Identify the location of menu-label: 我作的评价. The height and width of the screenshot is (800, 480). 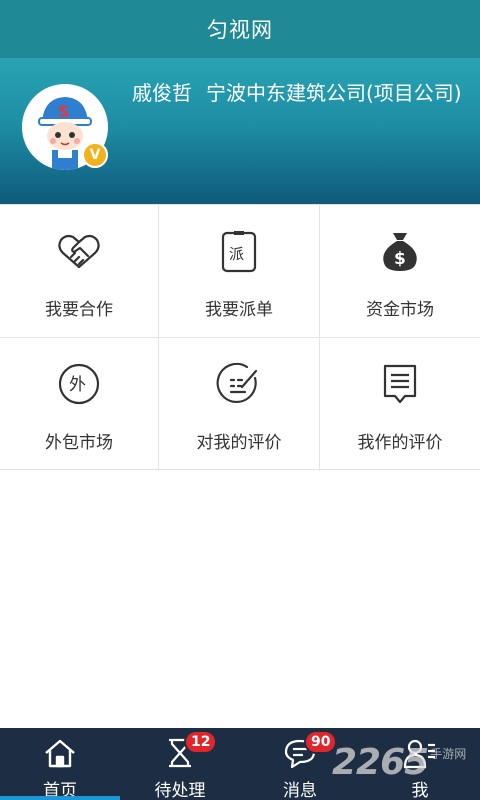
(400, 443).